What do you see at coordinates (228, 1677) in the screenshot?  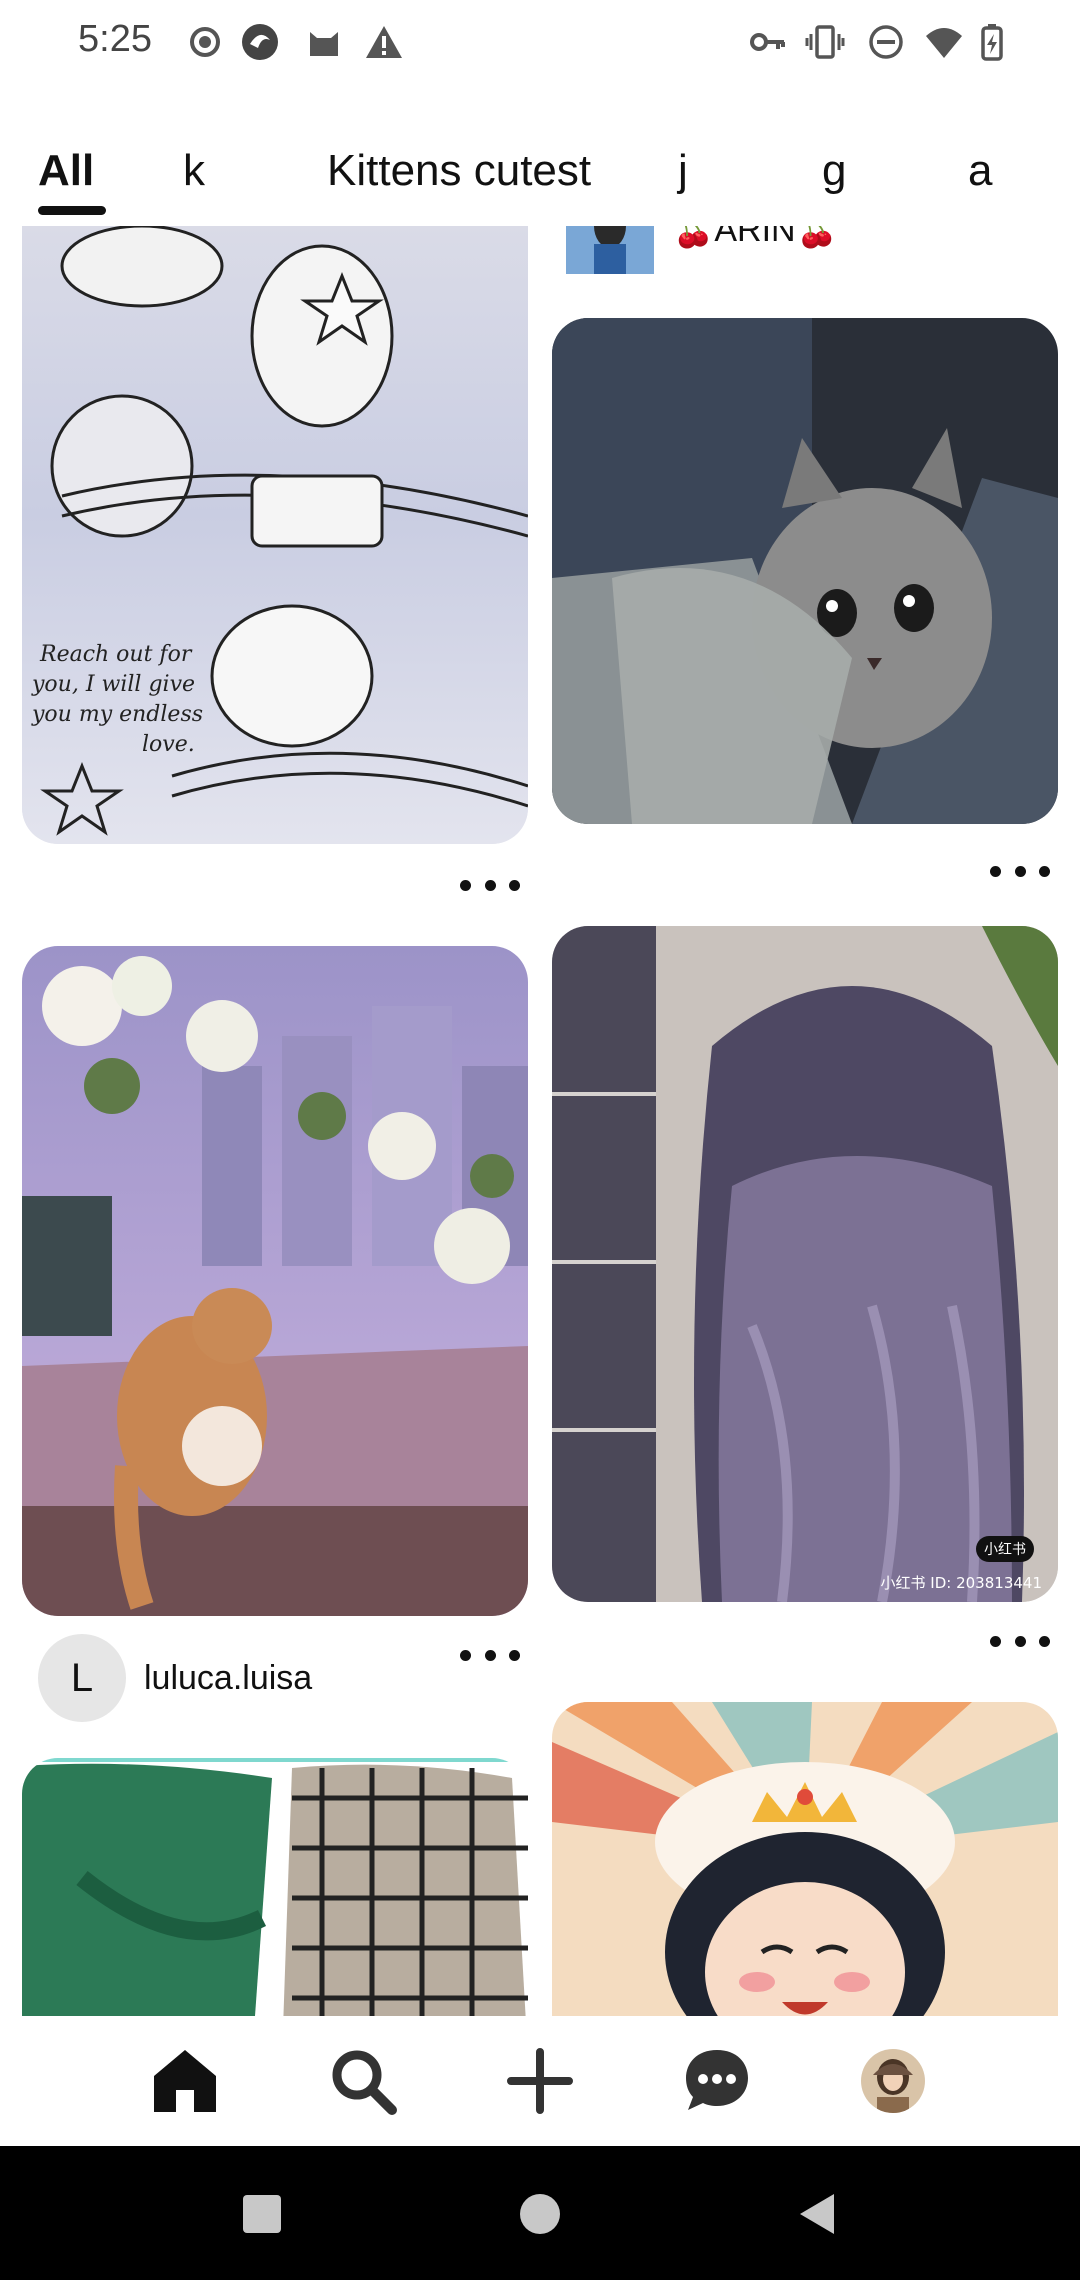 I see `author-name: luluca.luisa` at bounding box center [228, 1677].